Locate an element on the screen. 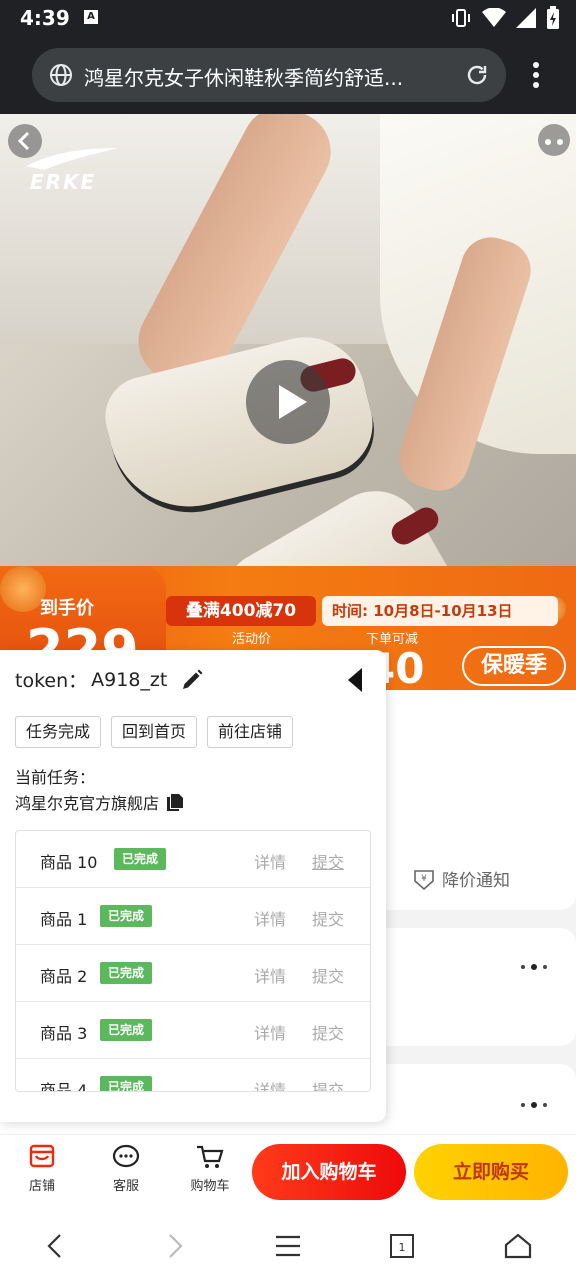 The width and height of the screenshot is (576, 1280). status-bar: 4:39 A is located at coordinates (288, 18).